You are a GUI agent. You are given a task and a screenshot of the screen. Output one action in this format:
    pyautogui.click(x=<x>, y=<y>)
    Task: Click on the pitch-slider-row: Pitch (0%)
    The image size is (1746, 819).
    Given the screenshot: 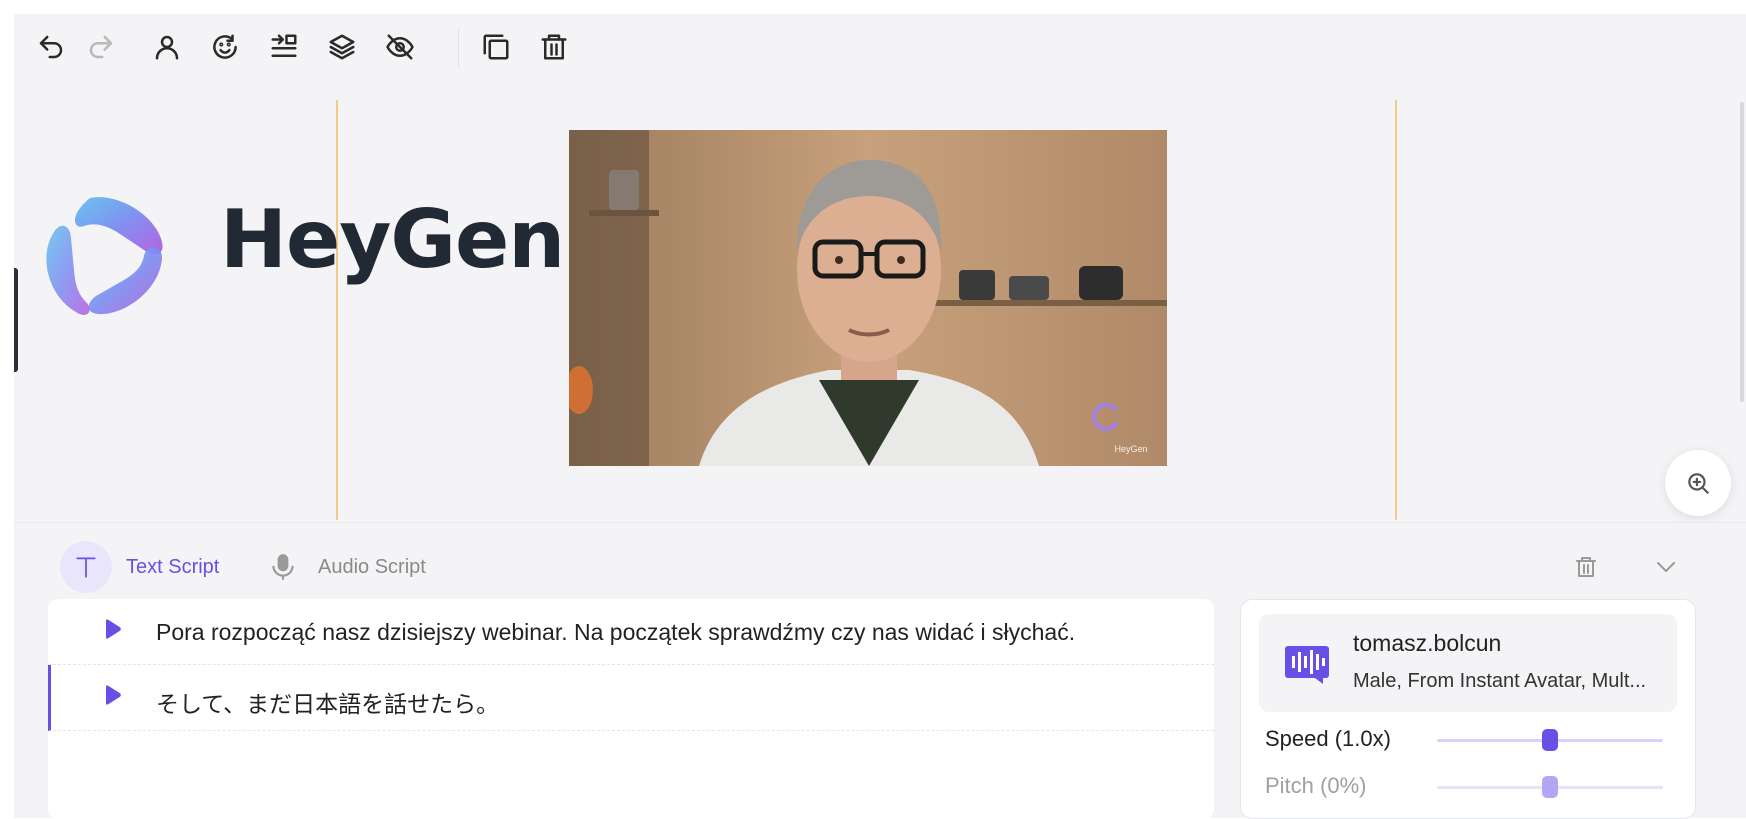 What is the action you would take?
    pyautogui.click(x=1470, y=787)
    